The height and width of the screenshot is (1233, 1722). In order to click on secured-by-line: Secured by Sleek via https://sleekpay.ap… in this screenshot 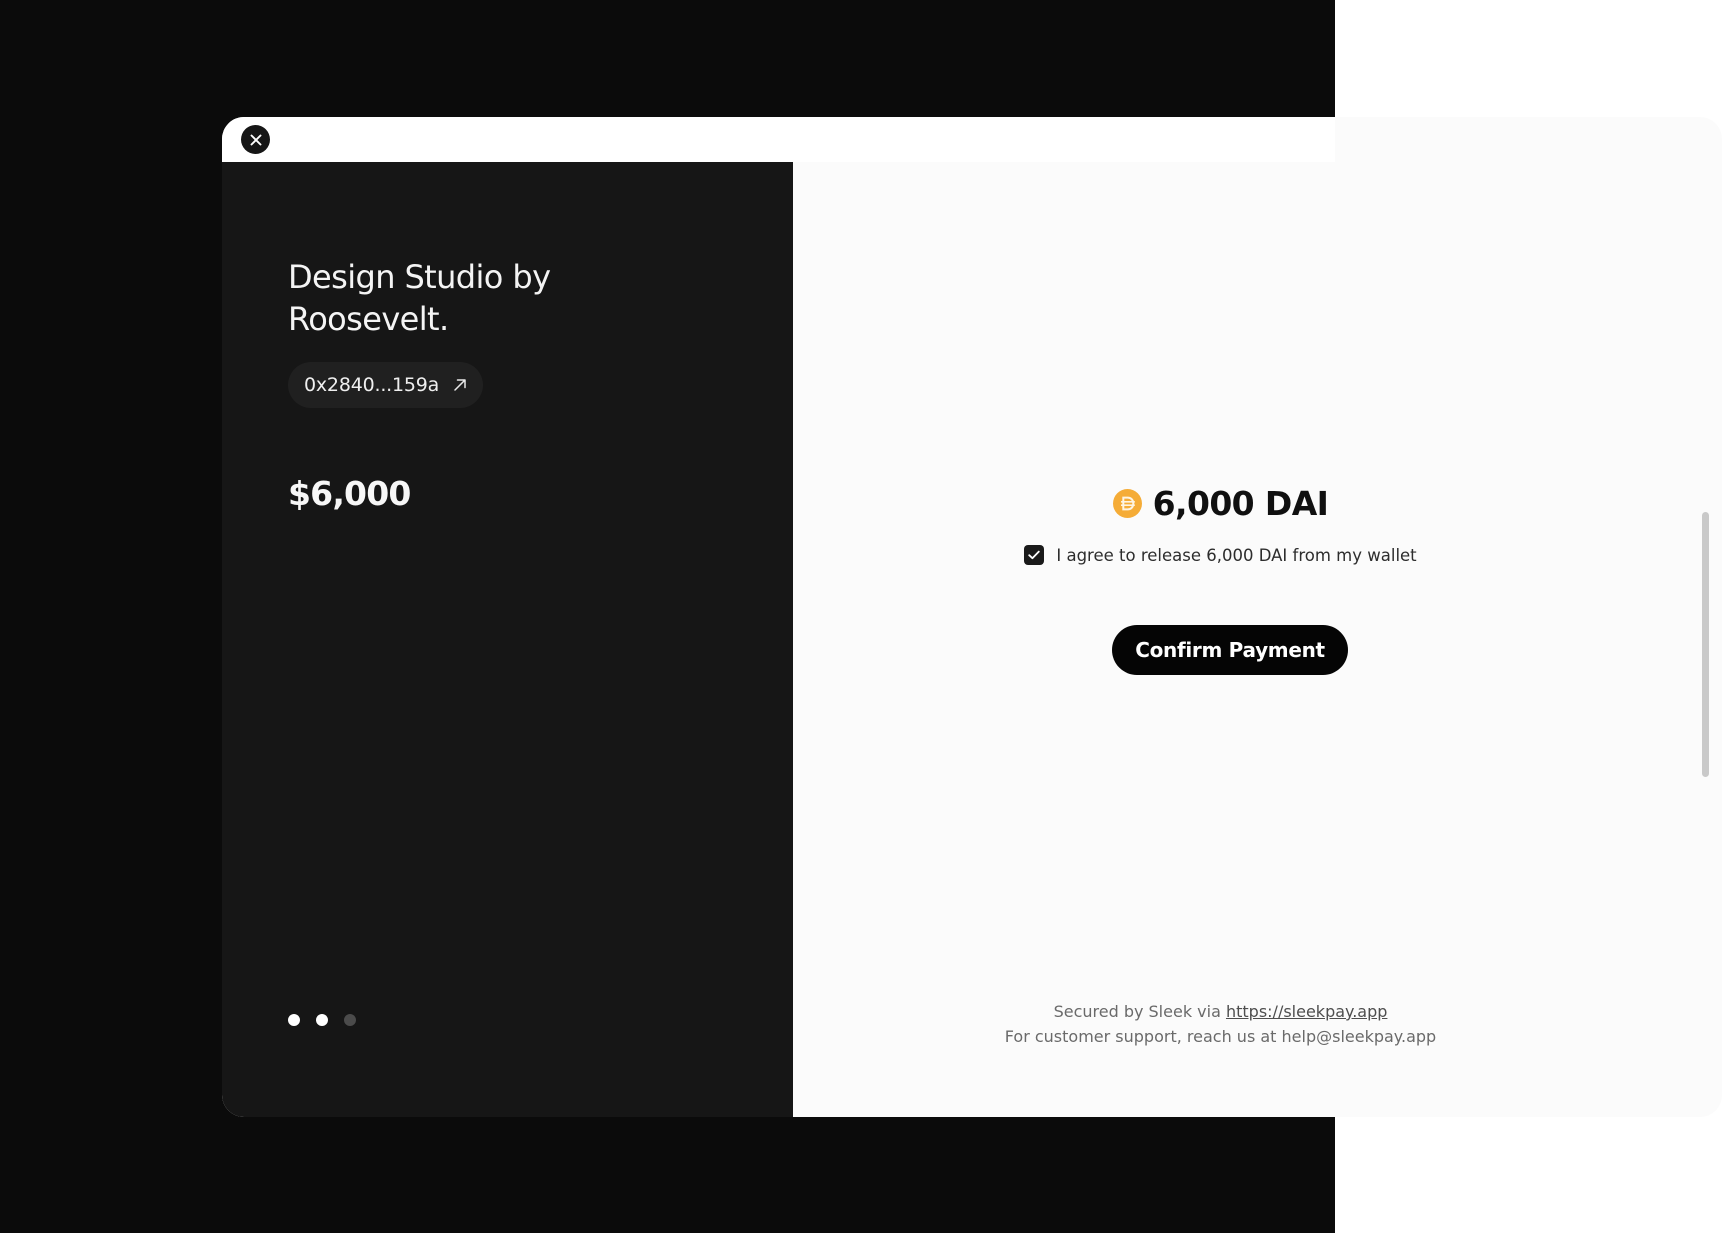, I will do `click(1220, 1011)`.